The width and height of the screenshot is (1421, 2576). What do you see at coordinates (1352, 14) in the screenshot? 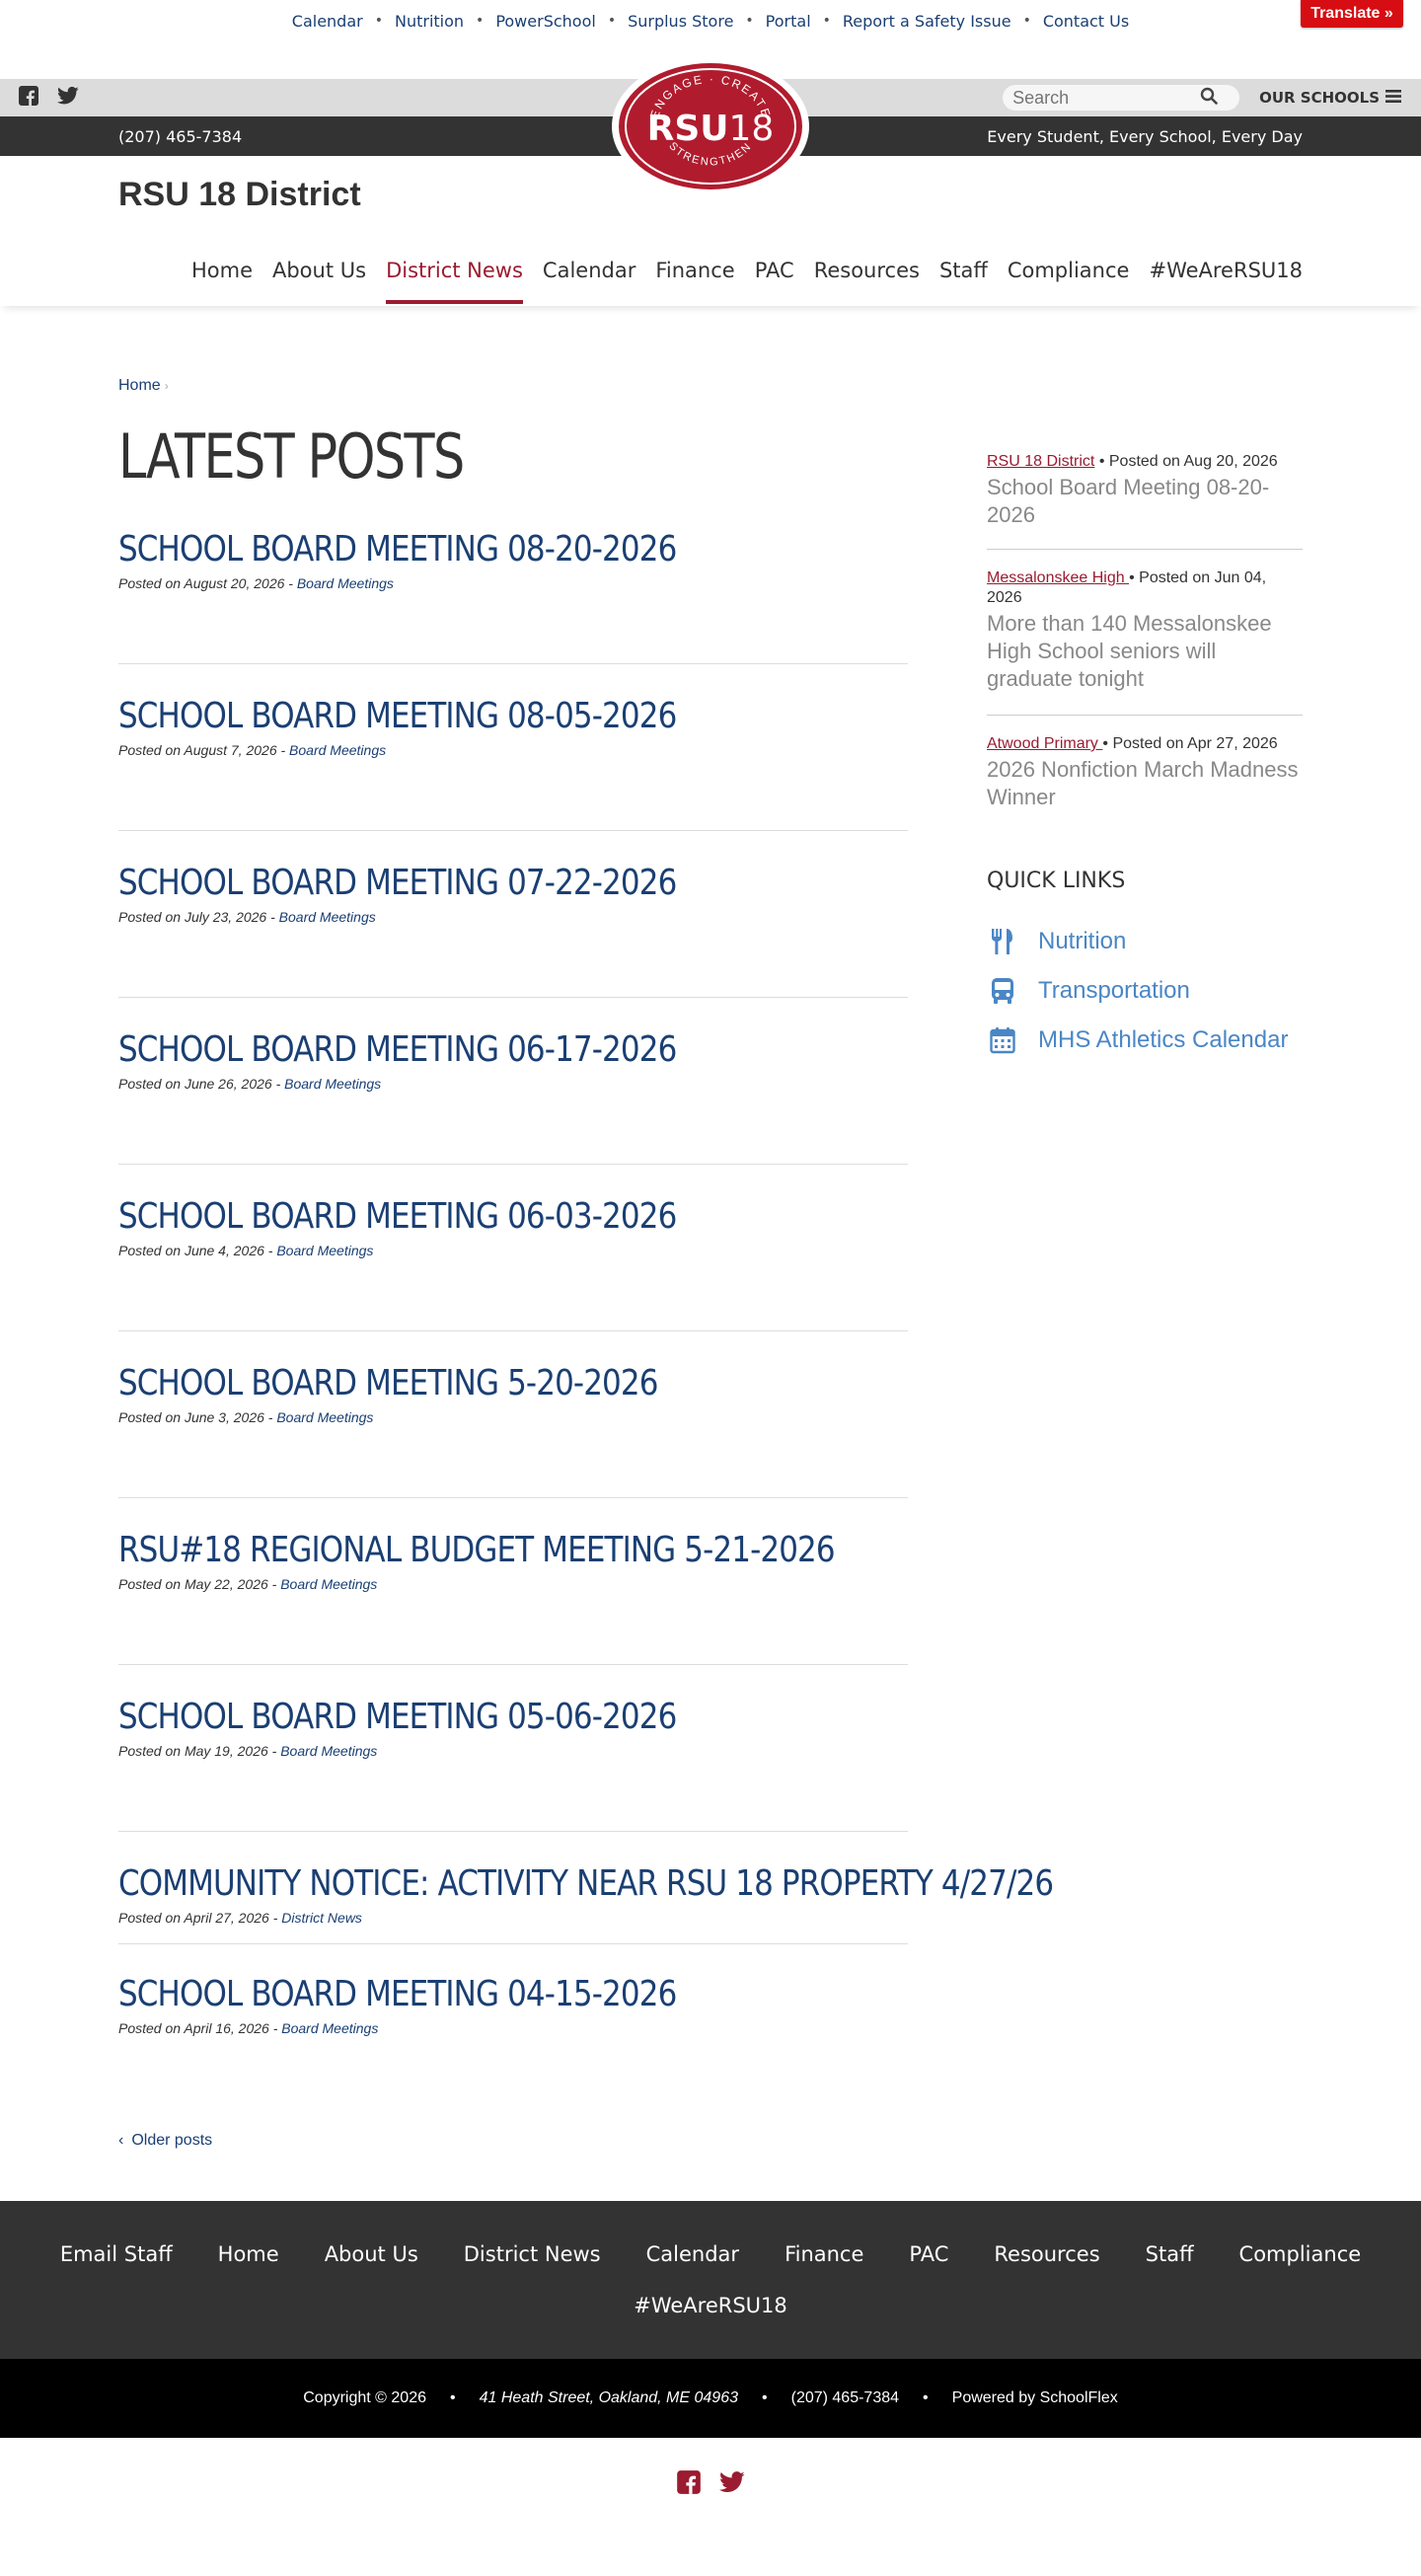
I see `translate-button: Translate »` at bounding box center [1352, 14].